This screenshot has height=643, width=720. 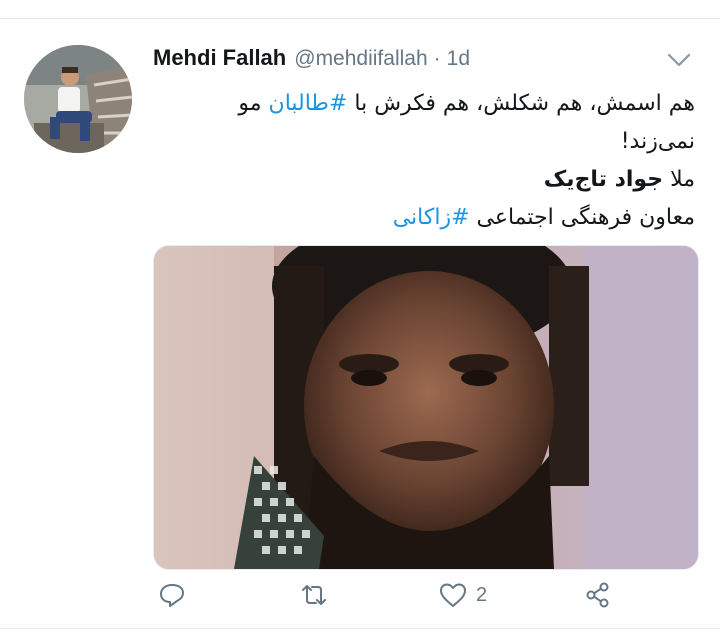 What do you see at coordinates (219, 58) in the screenshot?
I see `author-name: Mehdi Fallah` at bounding box center [219, 58].